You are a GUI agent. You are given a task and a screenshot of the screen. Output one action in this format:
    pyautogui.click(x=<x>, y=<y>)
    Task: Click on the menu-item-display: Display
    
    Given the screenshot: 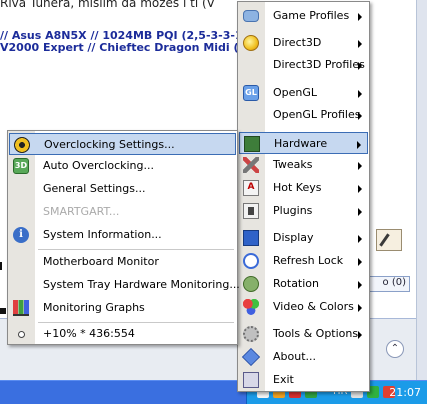 What is the action you would take?
    pyautogui.click(x=303, y=238)
    